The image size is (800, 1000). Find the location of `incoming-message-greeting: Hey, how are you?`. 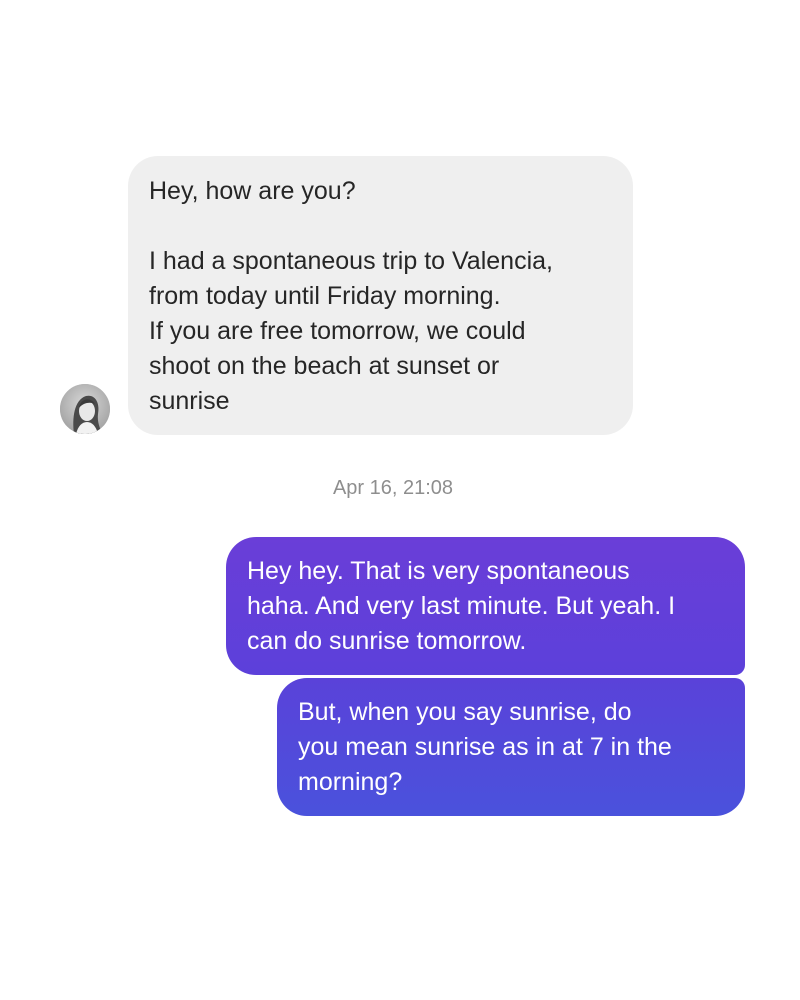

incoming-message-greeting: Hey, how are you? is located at coordinates (252, 191).